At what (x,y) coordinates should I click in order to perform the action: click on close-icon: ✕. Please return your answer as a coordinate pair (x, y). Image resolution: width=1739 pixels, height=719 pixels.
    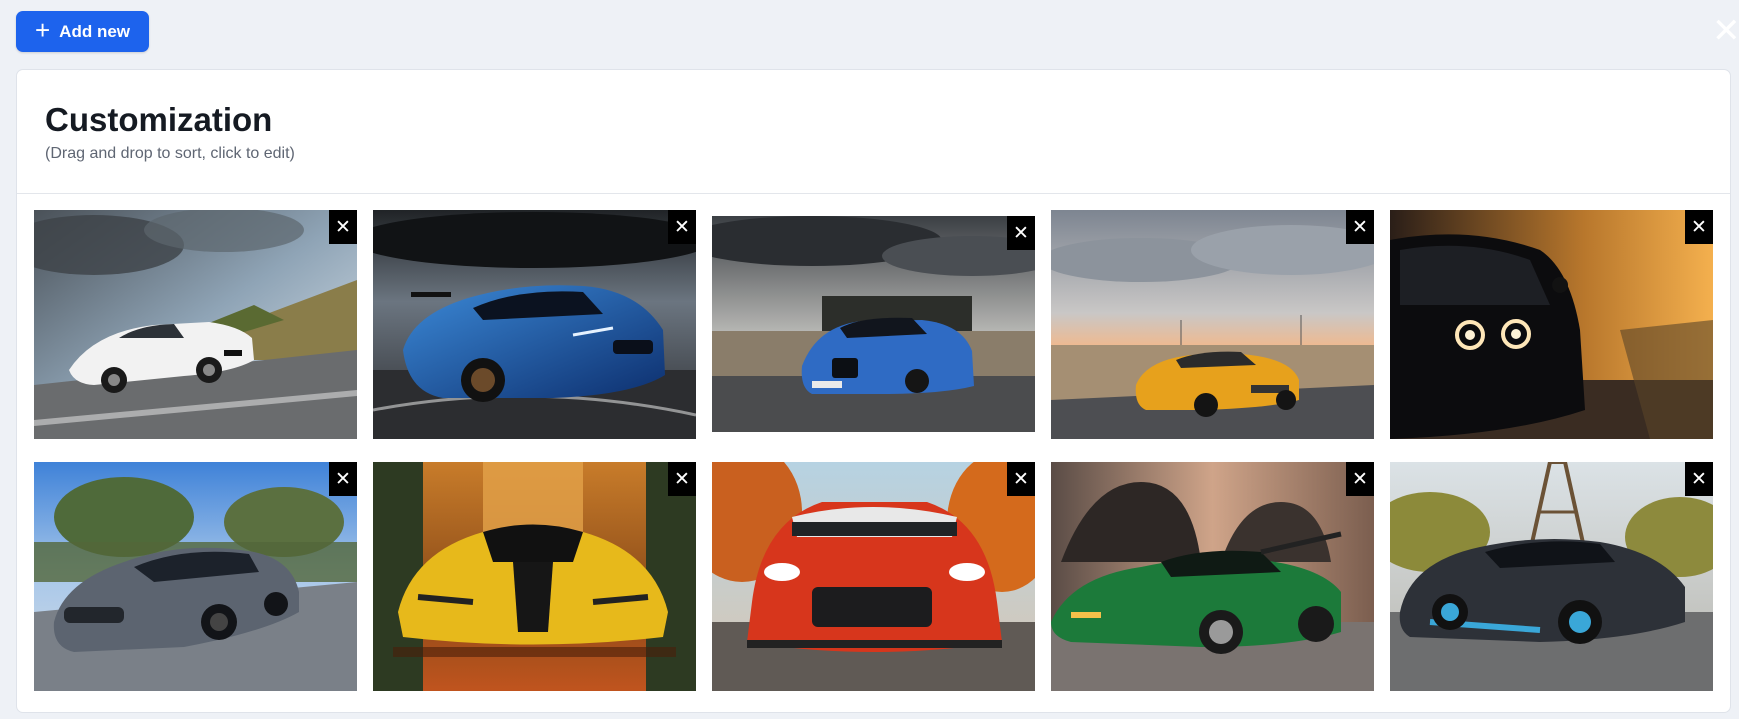
    Looking at the image, I should click on (1725, 31).